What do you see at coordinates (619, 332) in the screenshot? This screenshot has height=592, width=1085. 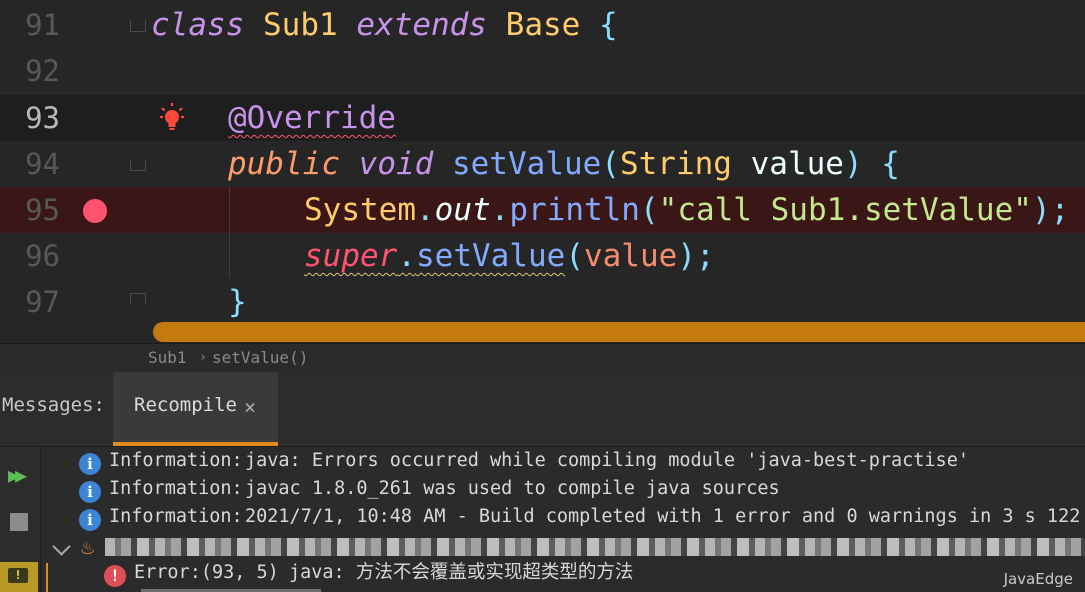 I see `build-progress-bar` at bounding box center [619, 332].